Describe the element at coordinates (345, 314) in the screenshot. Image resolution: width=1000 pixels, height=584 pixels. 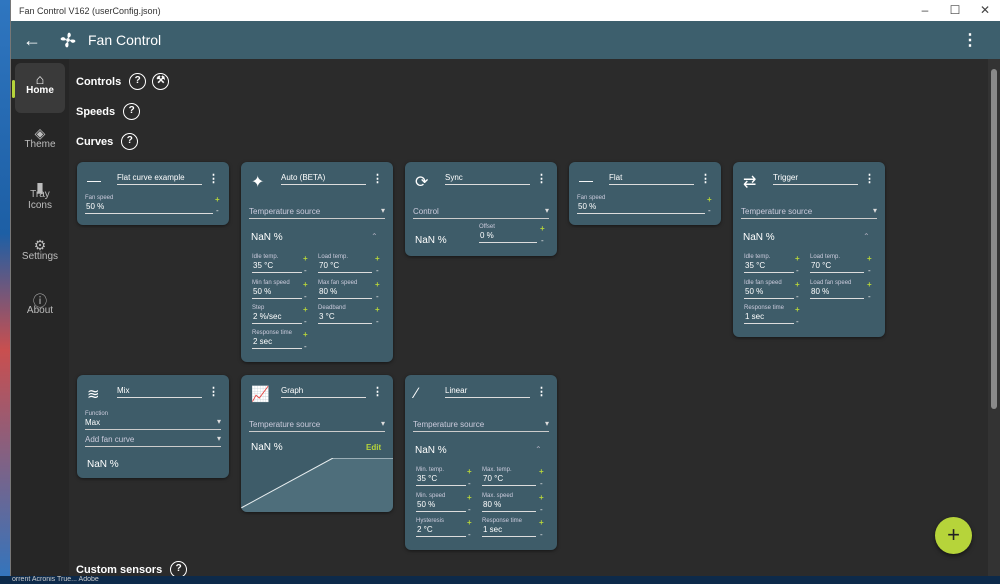
I see `deadband-field: Deadband 3 °C` at that location.